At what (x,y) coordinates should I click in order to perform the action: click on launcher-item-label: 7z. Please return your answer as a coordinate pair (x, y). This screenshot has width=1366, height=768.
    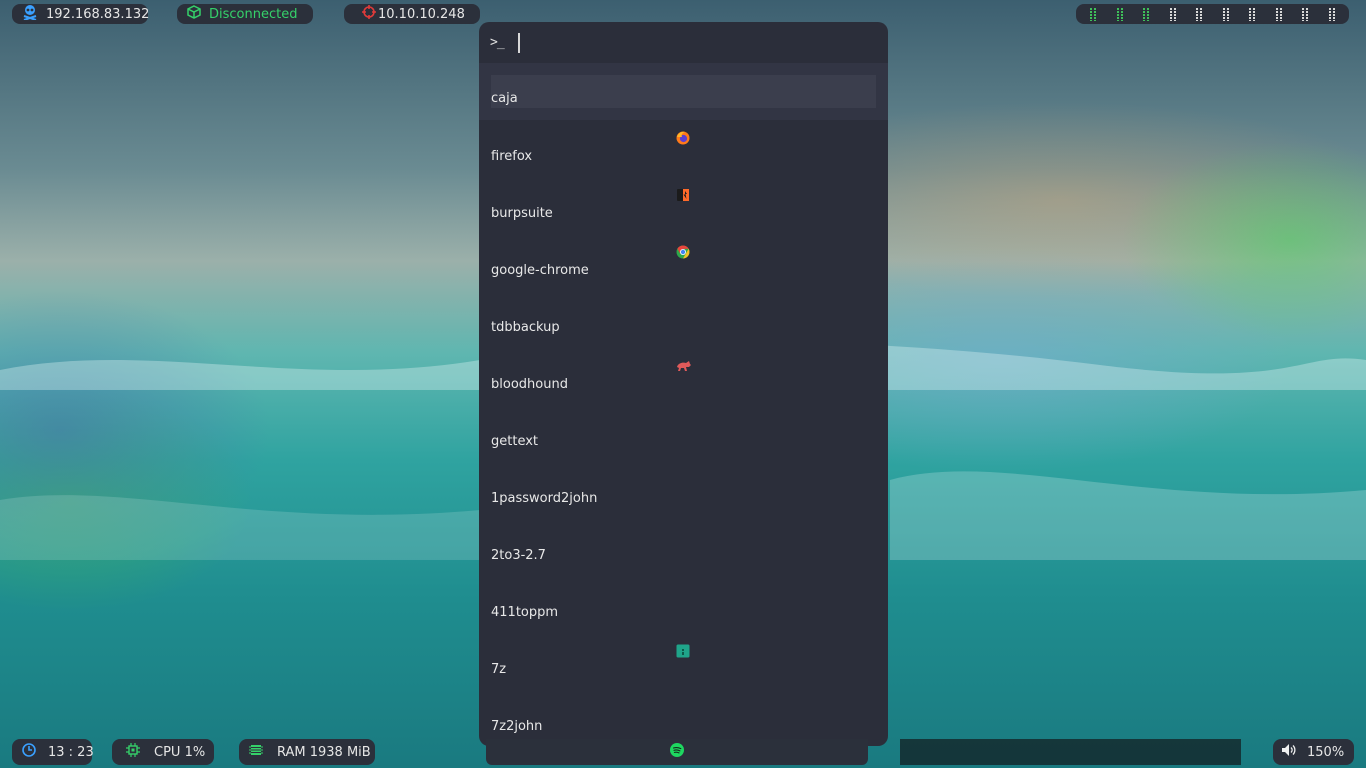
    Looking at the image, I should click on (499, 669).